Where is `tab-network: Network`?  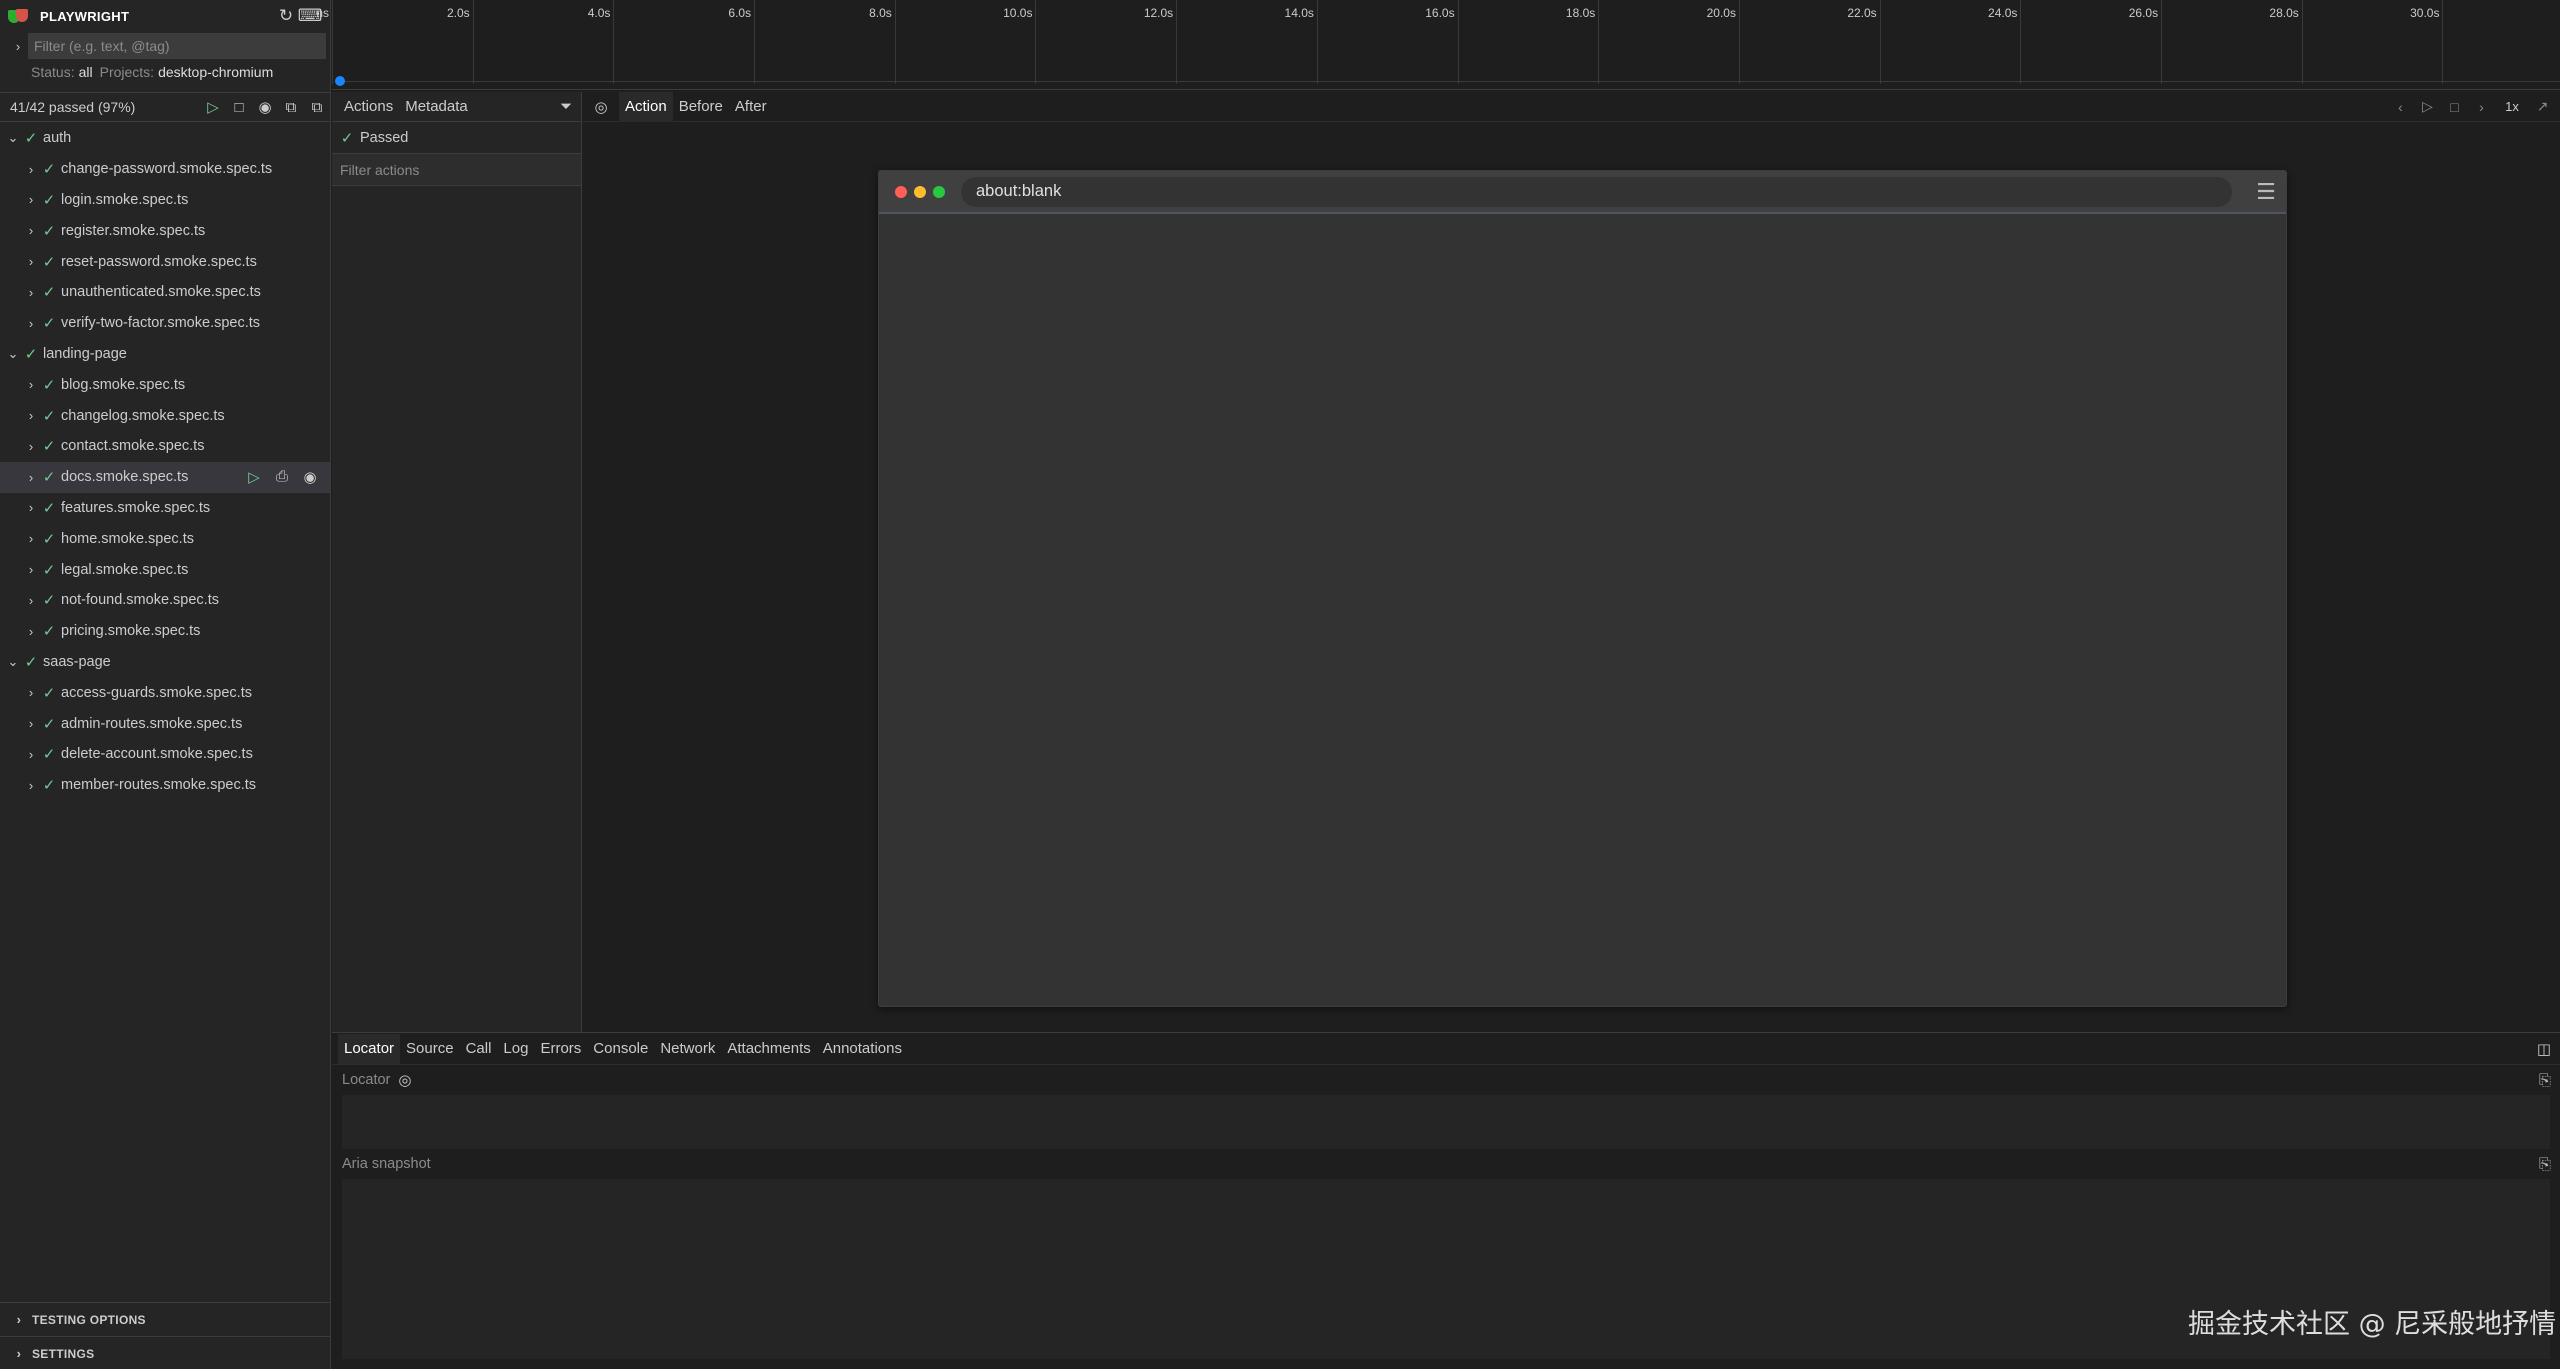 tab-network: Network is located at coordinates (687, 1049).